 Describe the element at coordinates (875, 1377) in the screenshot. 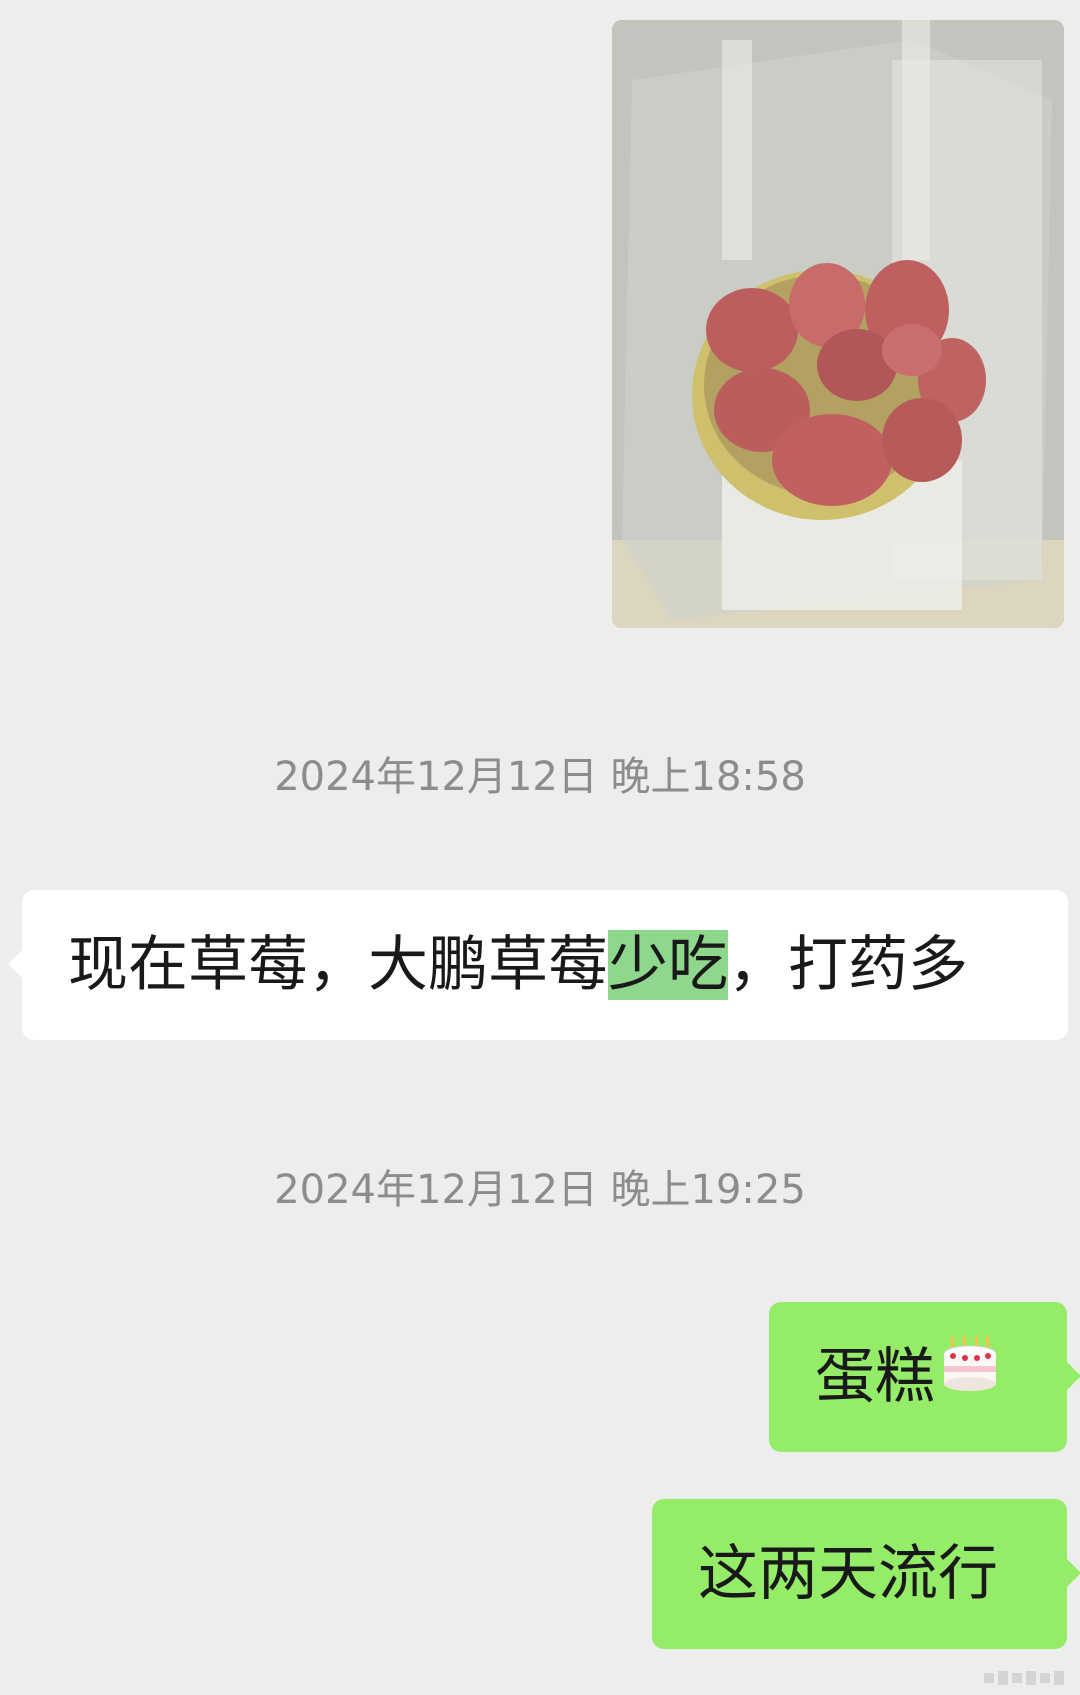

I see `message-text: 蛋糕` at that location.